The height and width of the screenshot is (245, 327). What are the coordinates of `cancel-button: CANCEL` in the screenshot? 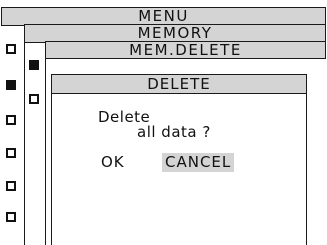 It's located at (198, 162).